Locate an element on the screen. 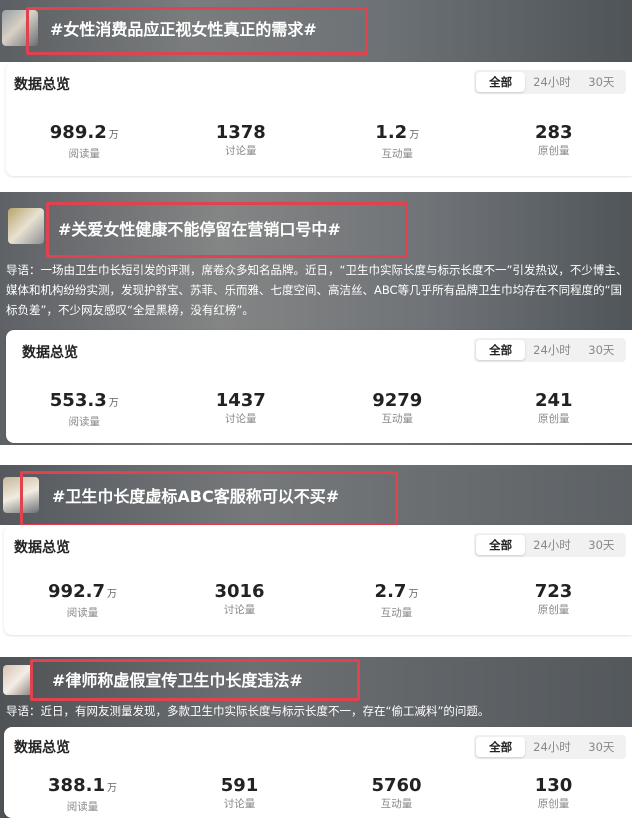  original-value: 241 is located at coordinates (553, 400).